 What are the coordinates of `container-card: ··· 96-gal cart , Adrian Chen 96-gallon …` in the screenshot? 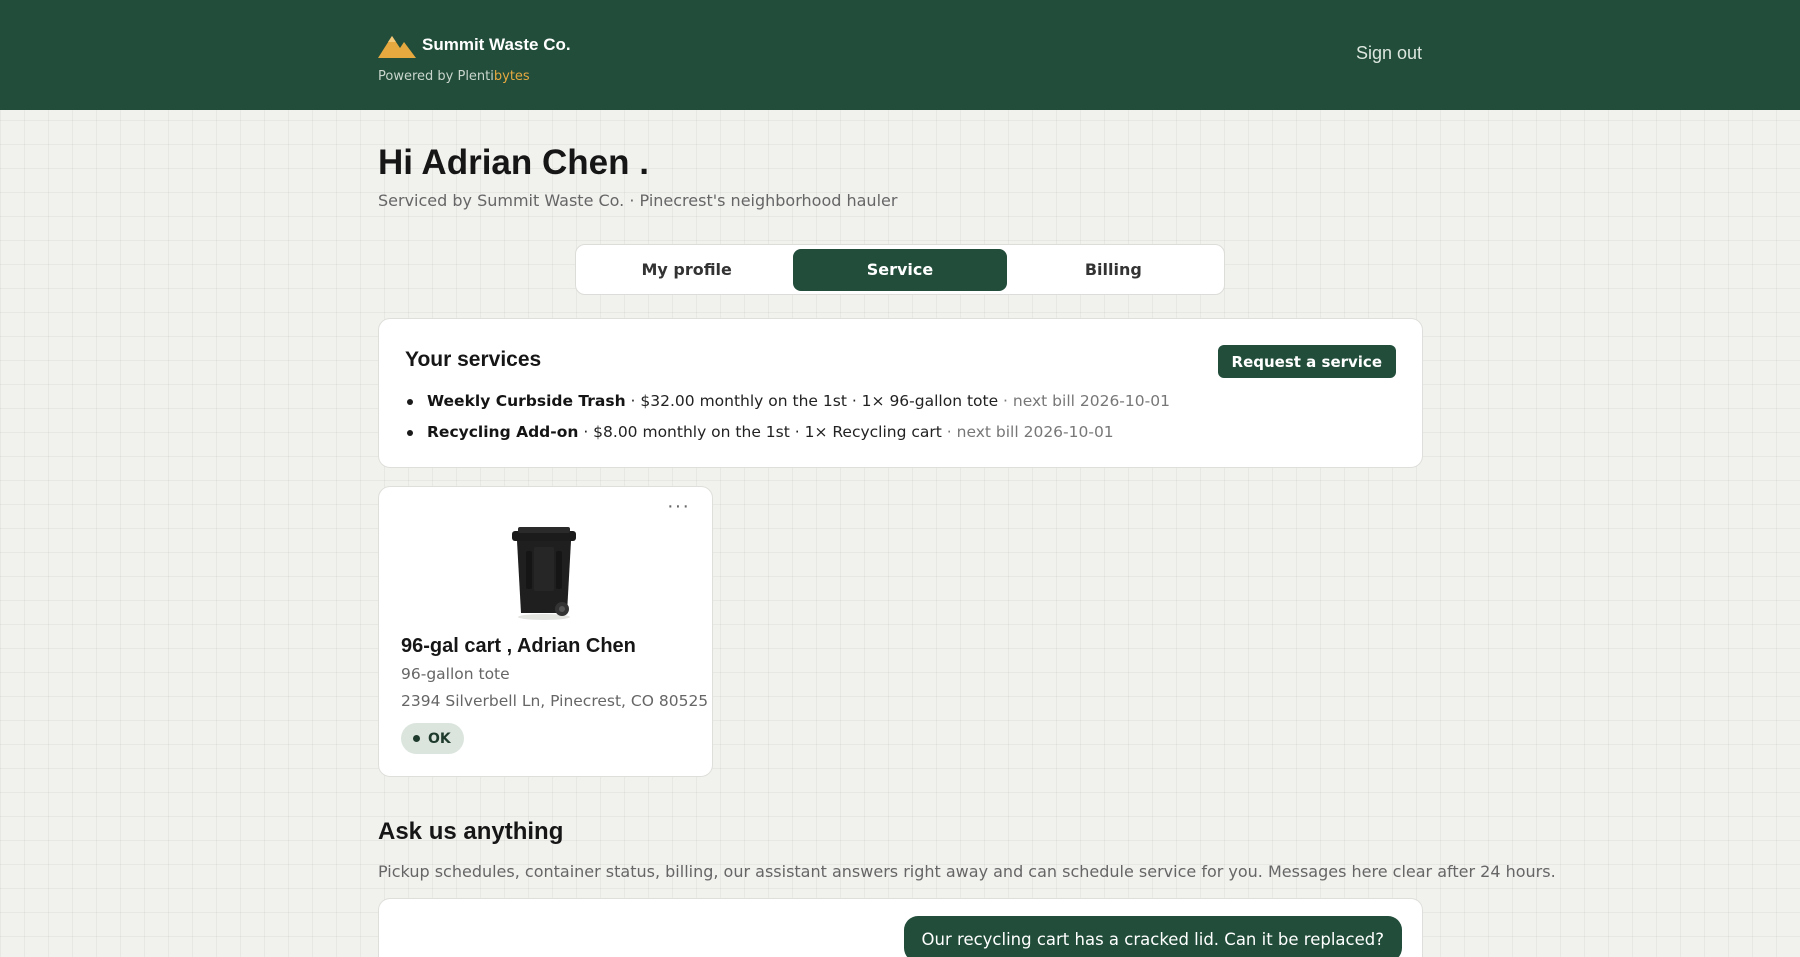 It's located at (545, 631).